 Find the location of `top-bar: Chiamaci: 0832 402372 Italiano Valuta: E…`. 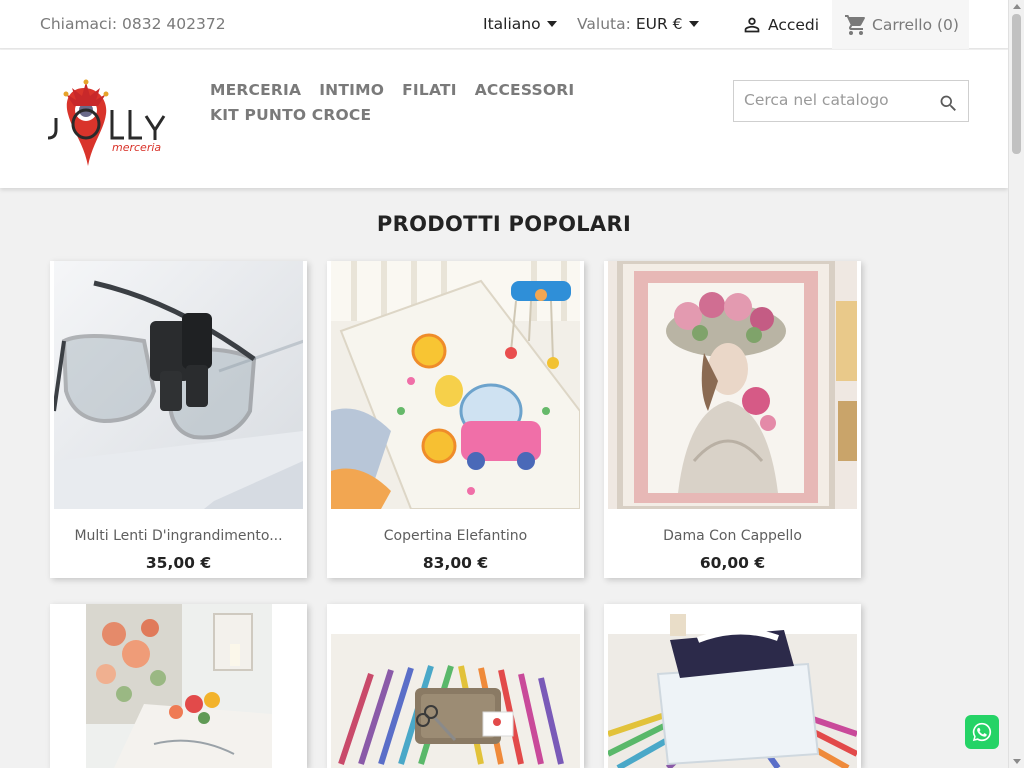

top-bar: Chiamaci: 0832 402372 Italiano Valuta: E… is located at coordinates (504, 24).